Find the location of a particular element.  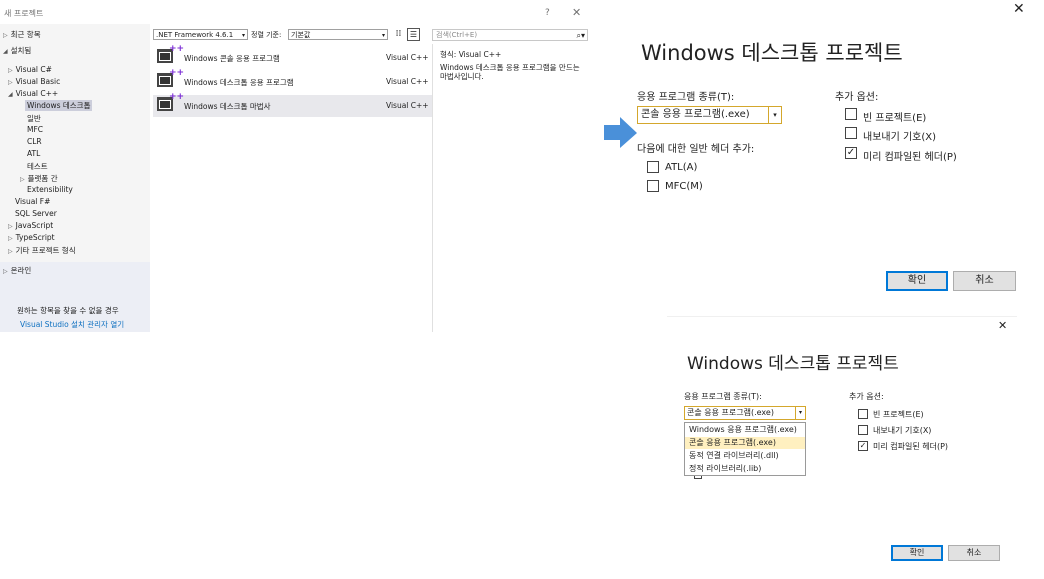

help-button: ? is located at coordinates (547, 13).